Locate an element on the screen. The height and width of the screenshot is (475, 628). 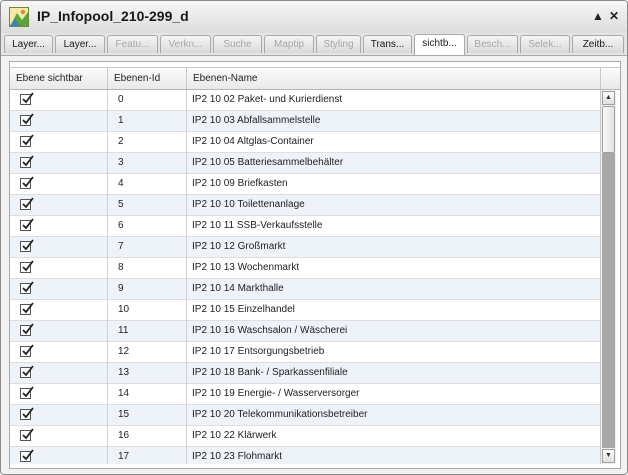
layer-id-cell: 14 is located at coordinates (124, 393).